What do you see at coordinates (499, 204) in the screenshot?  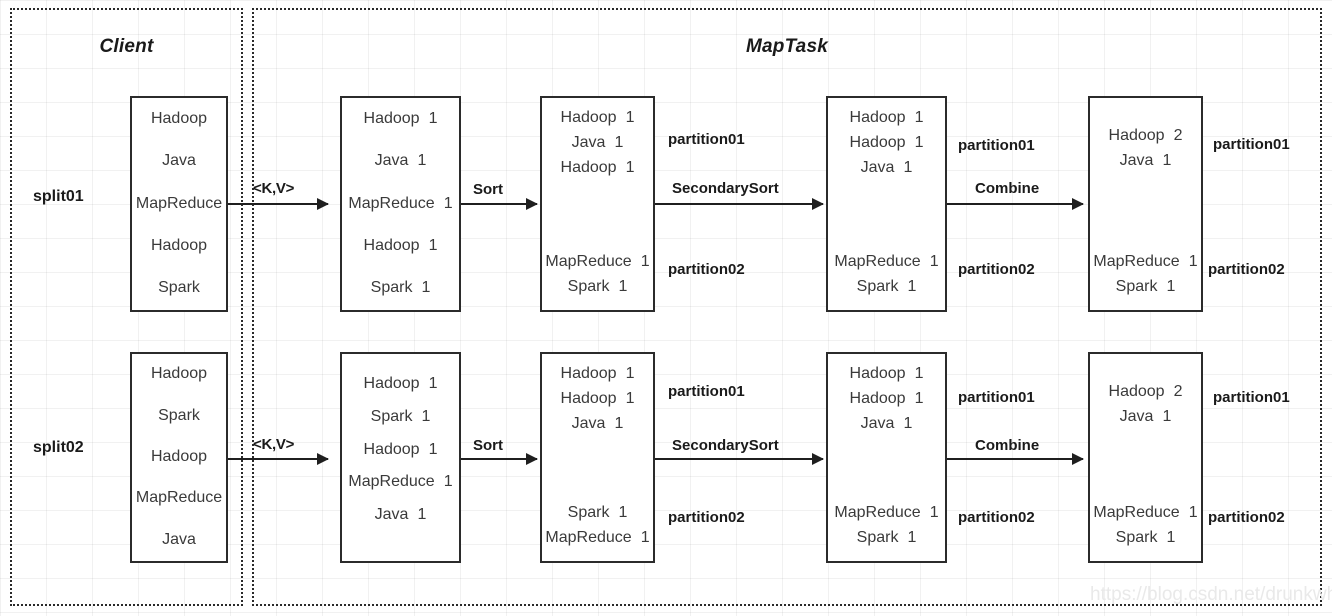 I see `arrow-sort-split01` at bounding box center [499, 204].